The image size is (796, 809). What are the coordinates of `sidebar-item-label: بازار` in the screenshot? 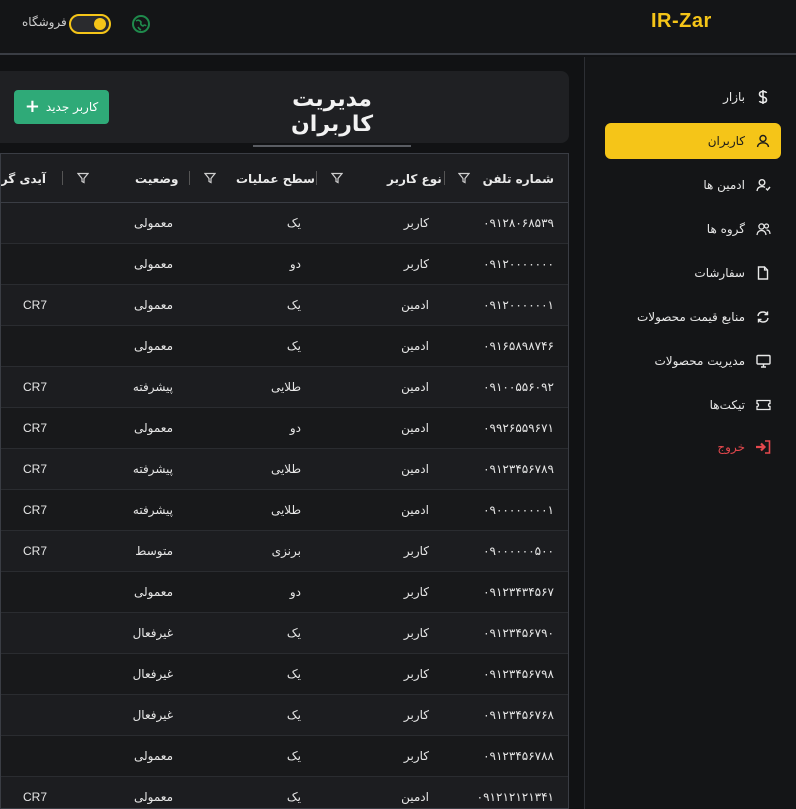 It's located at (734, 97).